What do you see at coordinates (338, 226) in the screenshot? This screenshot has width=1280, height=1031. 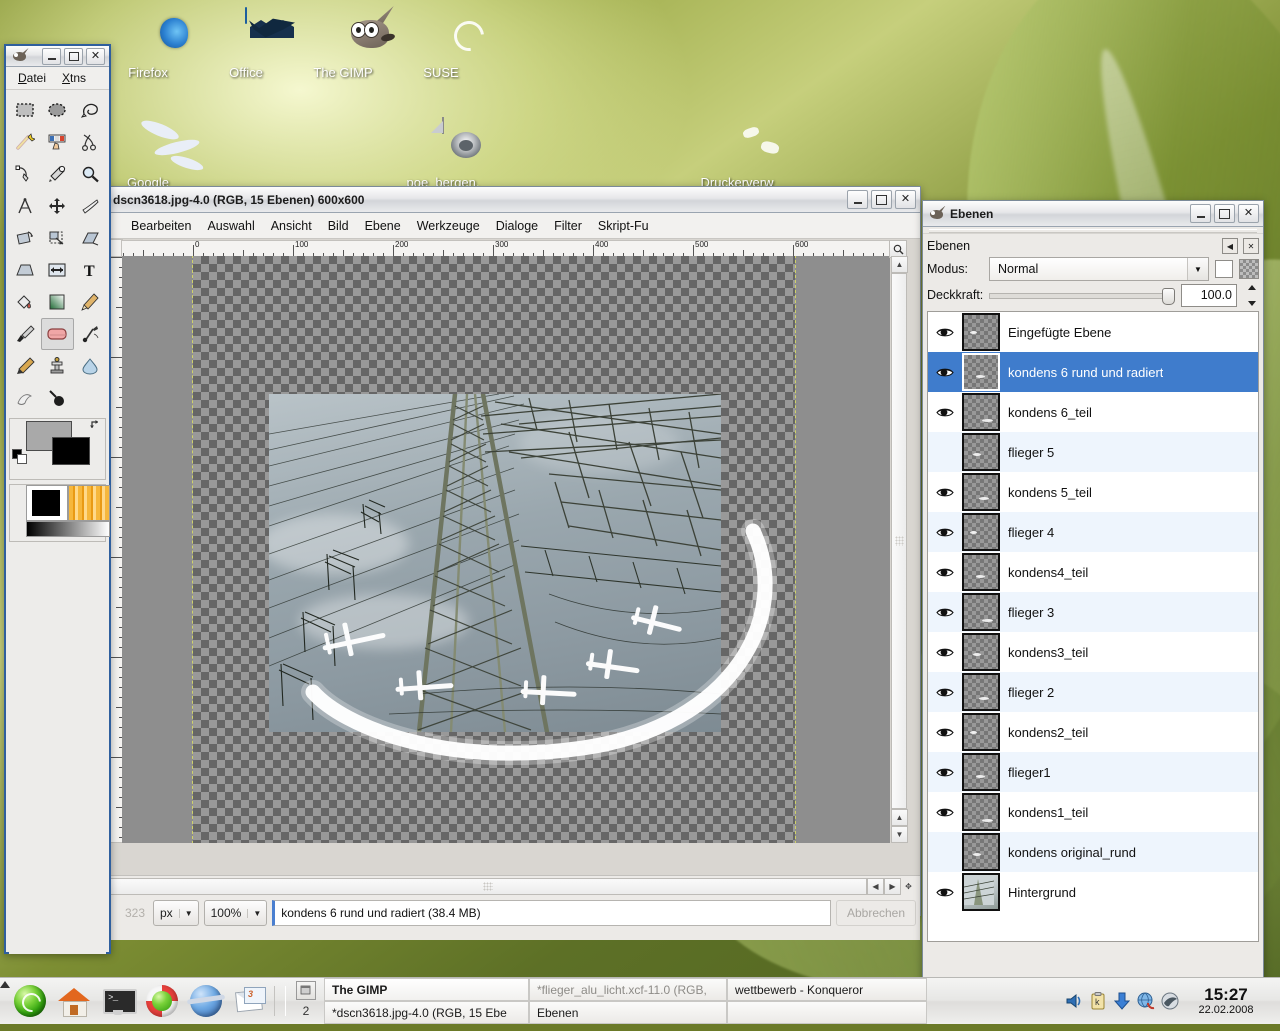 I see `menu-bild: Bild` at bounding box center [338, 226].